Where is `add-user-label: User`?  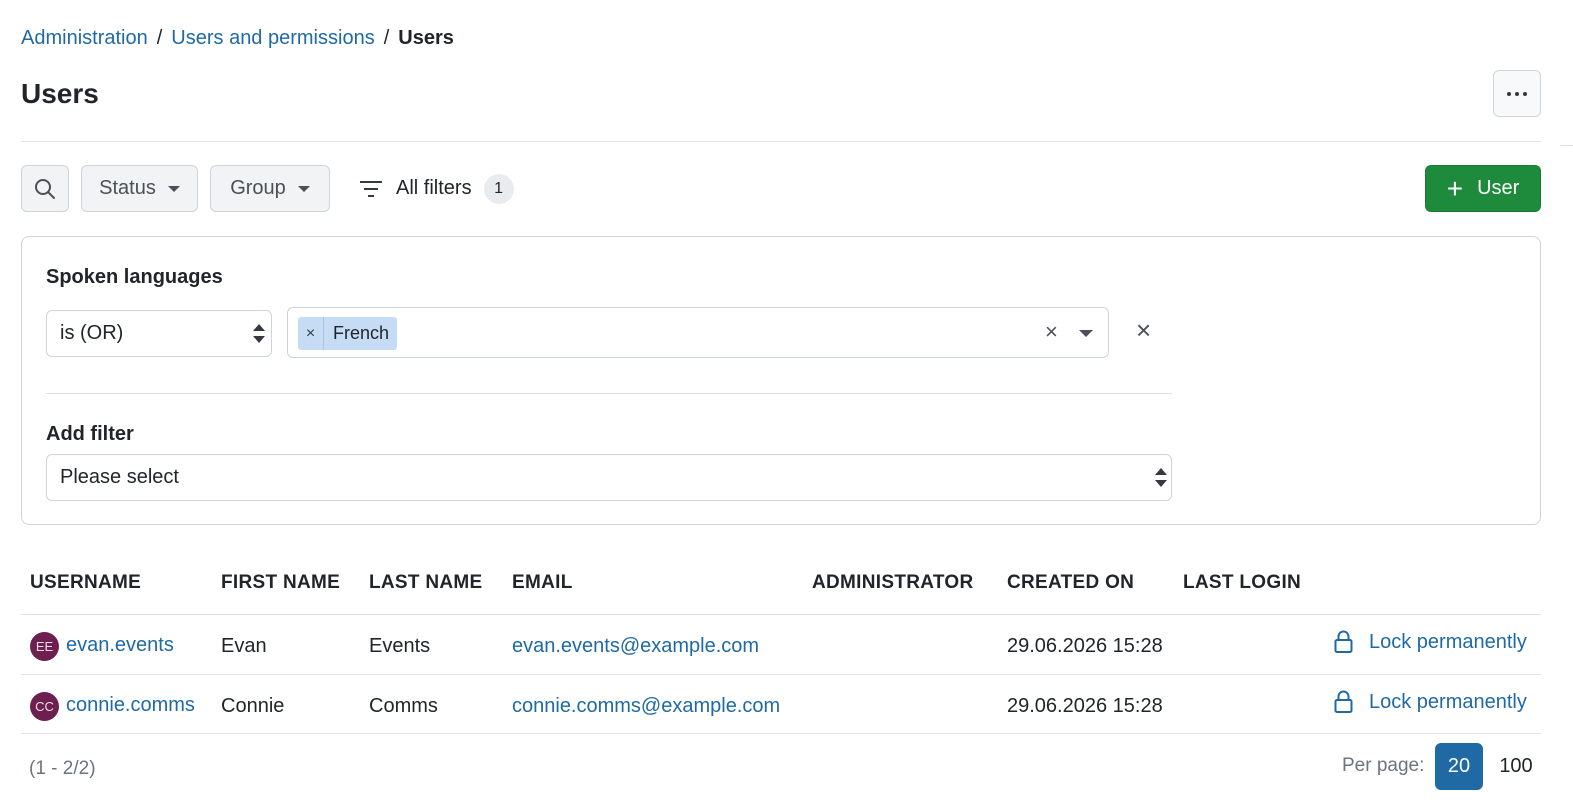 add-user-label: User is located at coordinates (1498, 188).